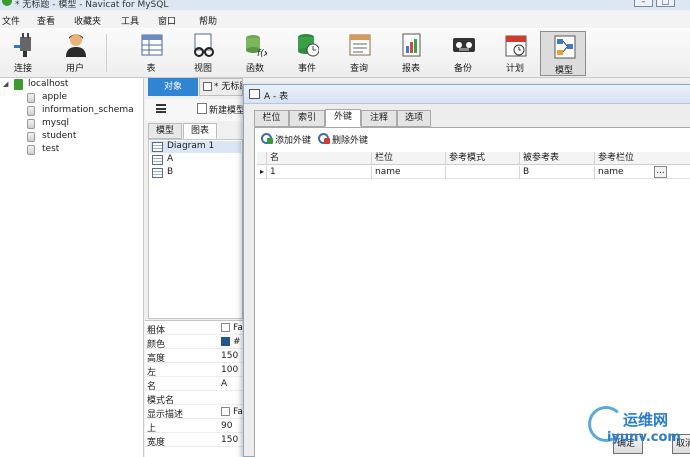  I want to click on prop-show-description: 显示描述 Fa, so click(194, 412).